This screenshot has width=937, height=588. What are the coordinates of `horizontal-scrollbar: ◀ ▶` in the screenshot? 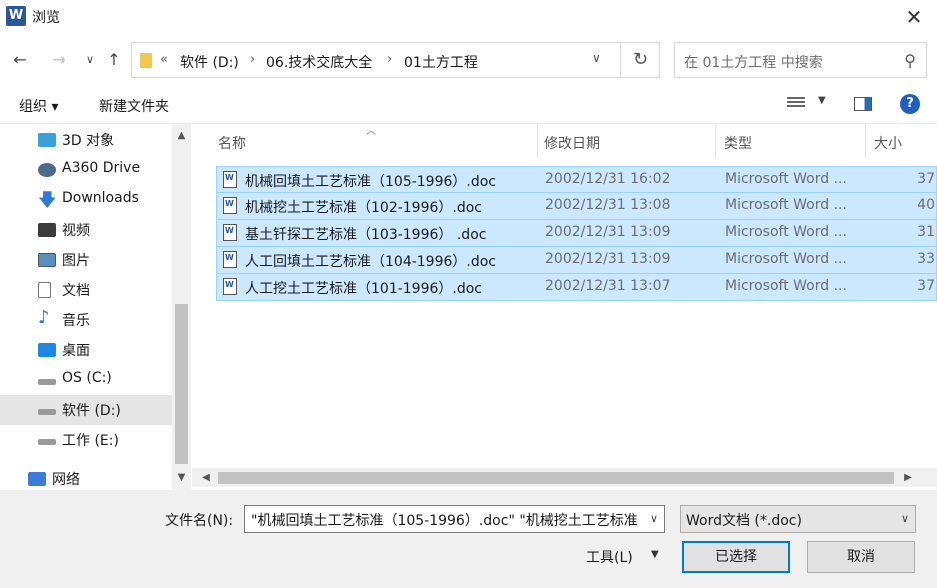 It's located at (564, 477).